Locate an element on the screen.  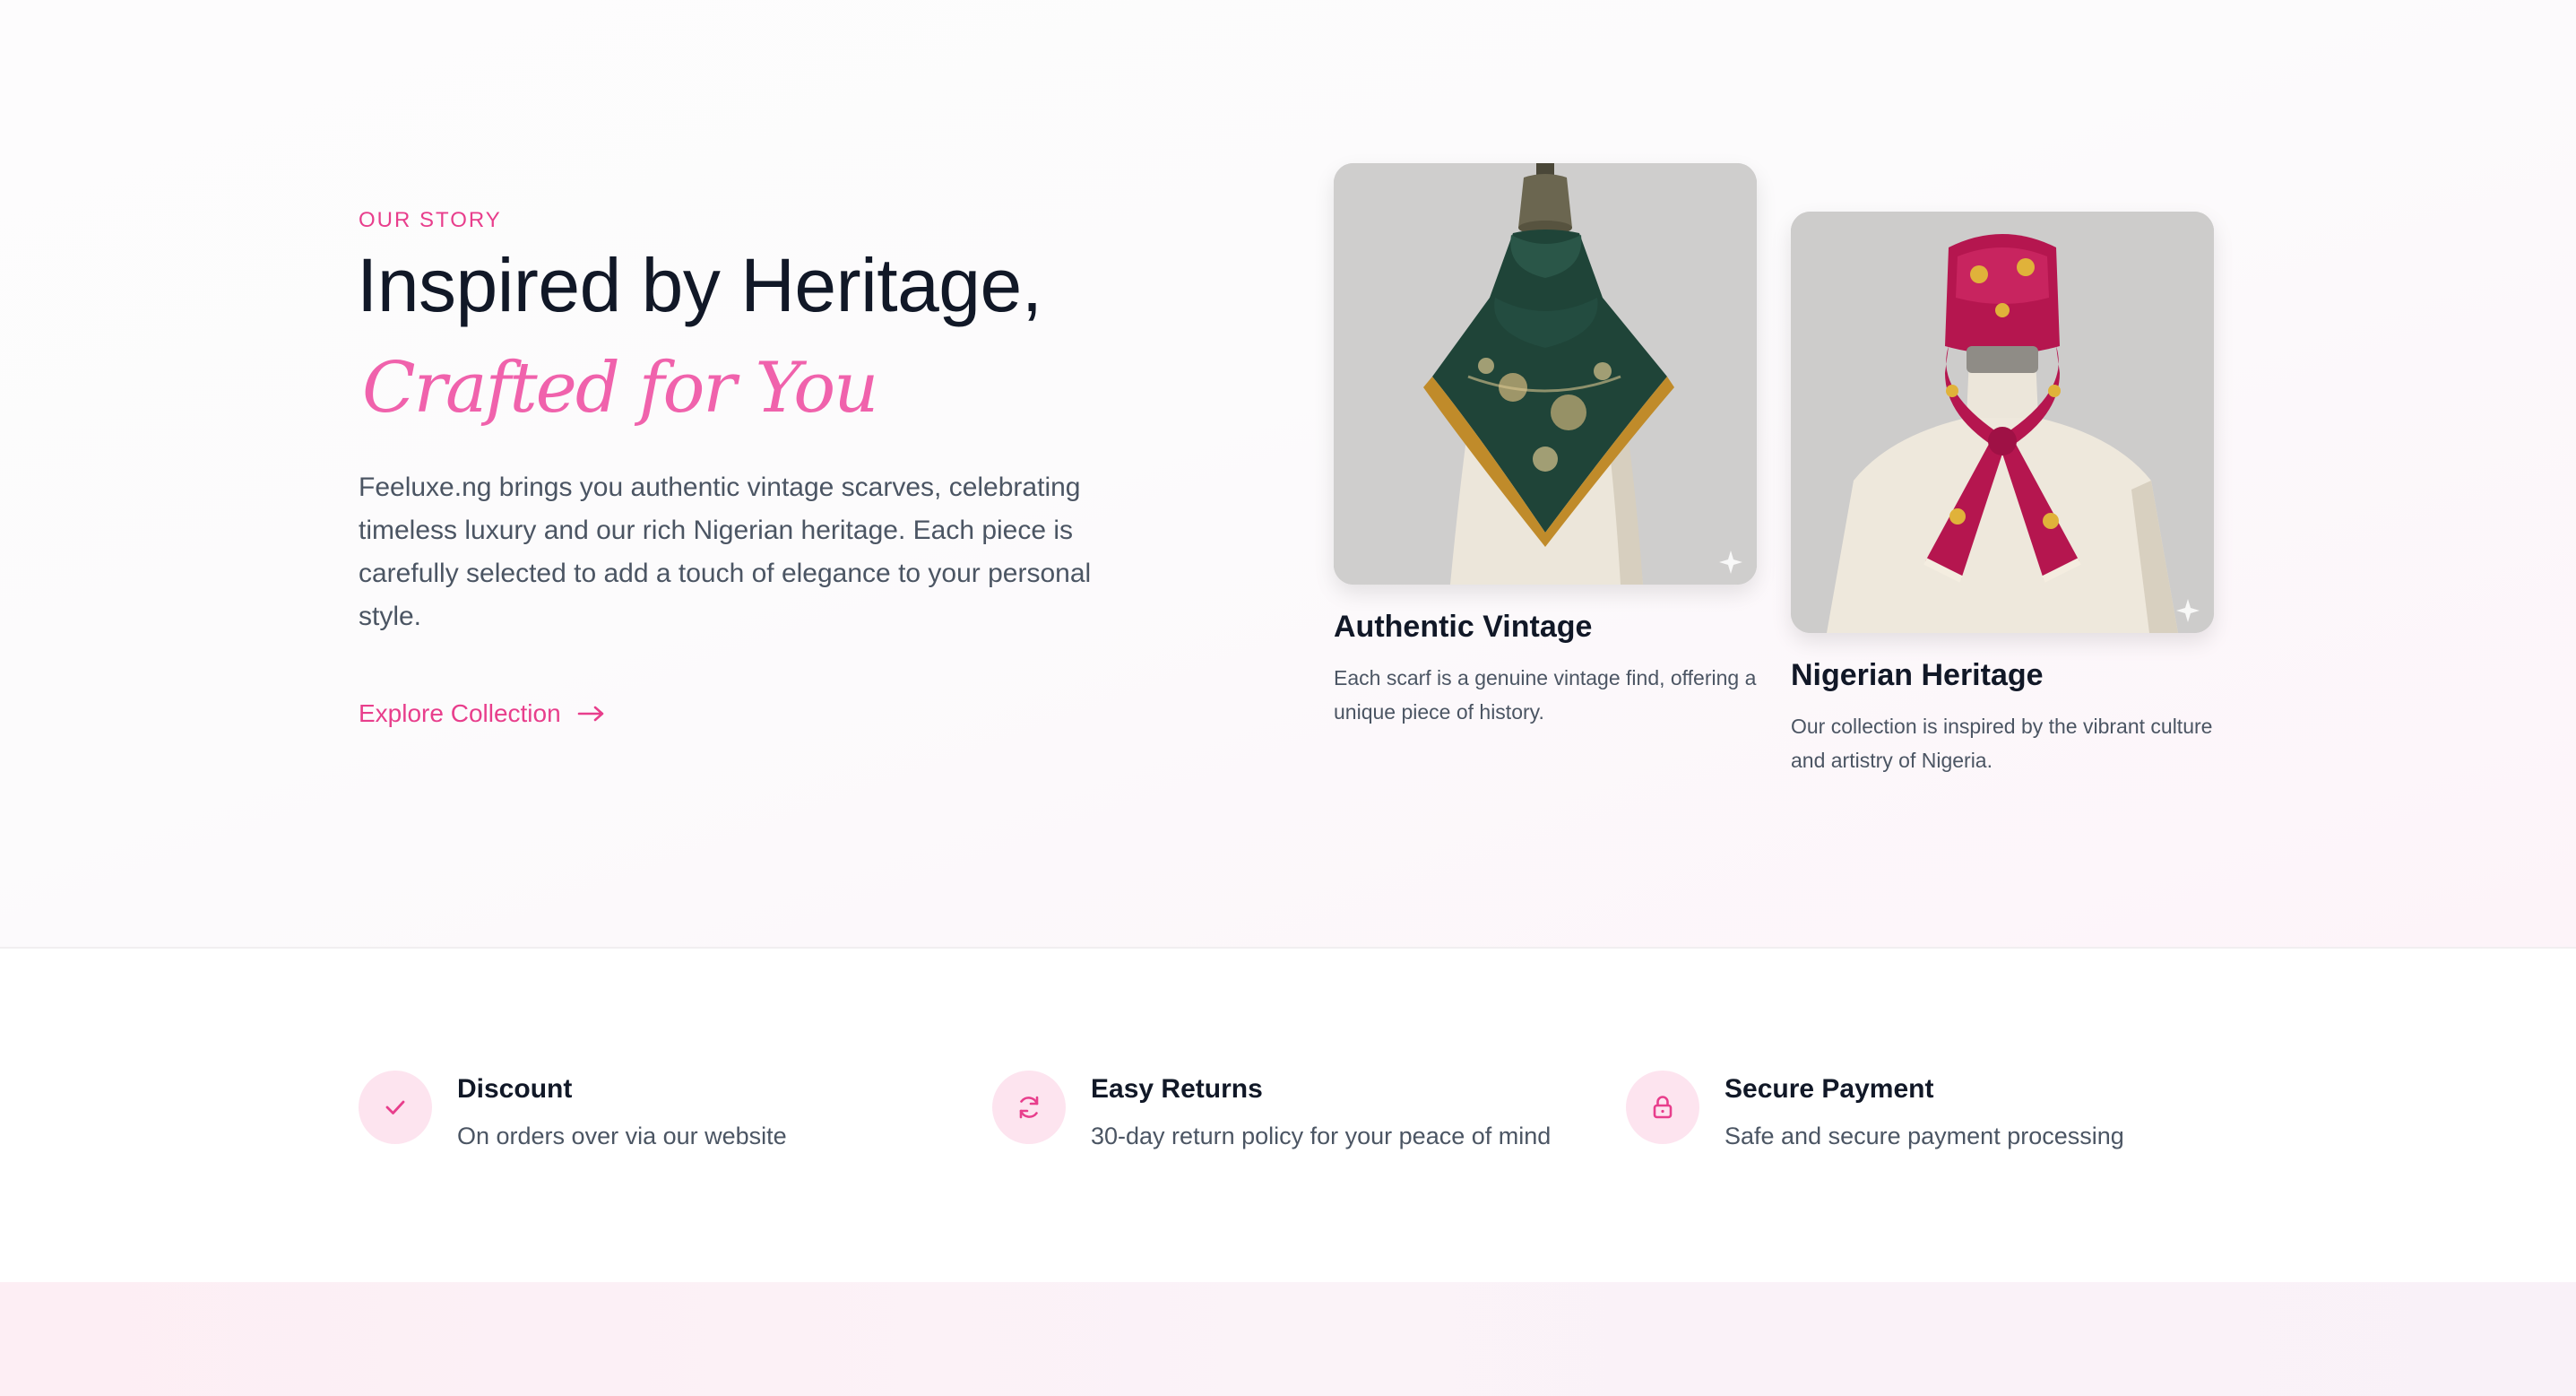
check-icon is located at coordinates (395, 1107).